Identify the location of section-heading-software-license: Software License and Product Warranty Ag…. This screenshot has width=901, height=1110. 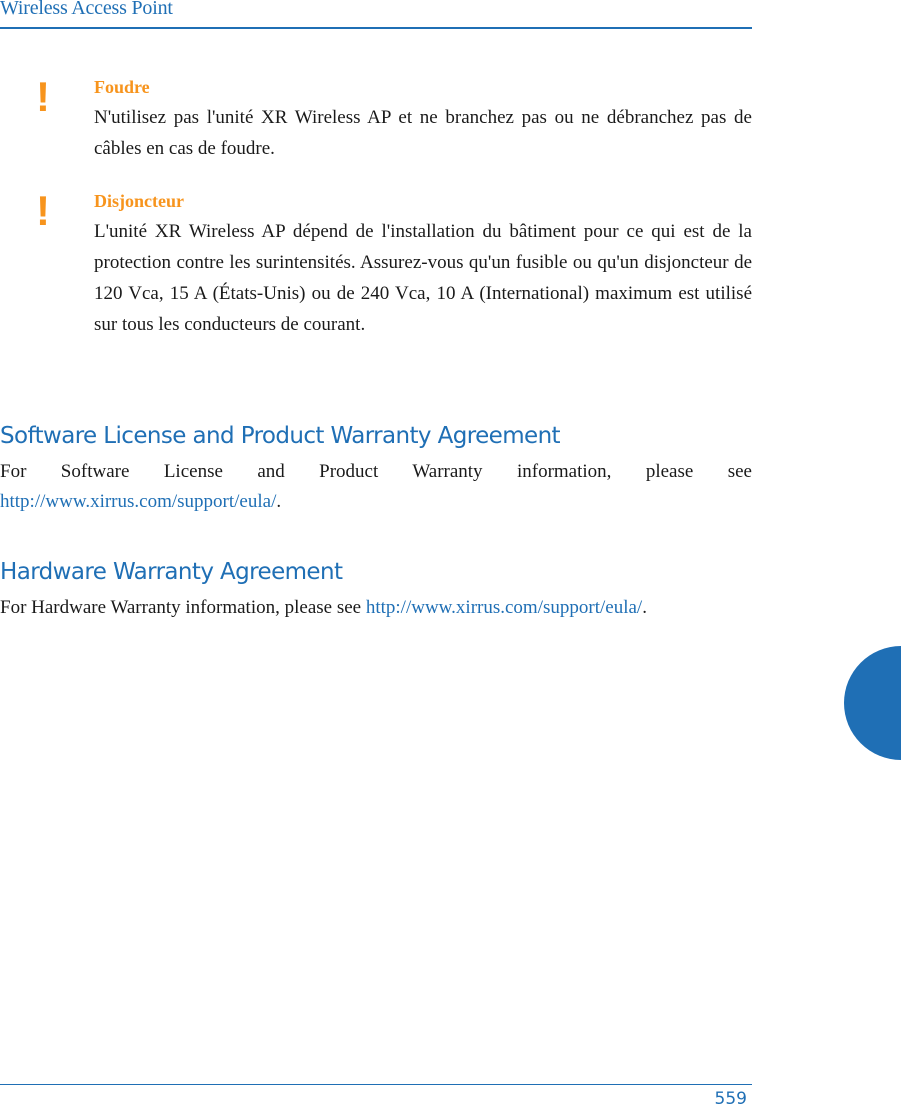
(280, 436).